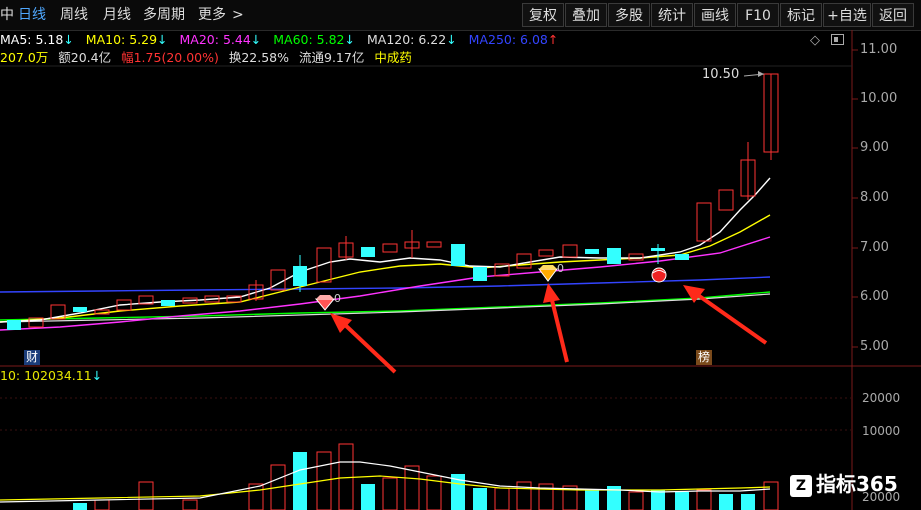 This screenshot has width=921, height=510. What do you see at coordinates (32, 357) in the screenshot?
I see `financial-report-tag: 财` at bounding box center [32, 357].